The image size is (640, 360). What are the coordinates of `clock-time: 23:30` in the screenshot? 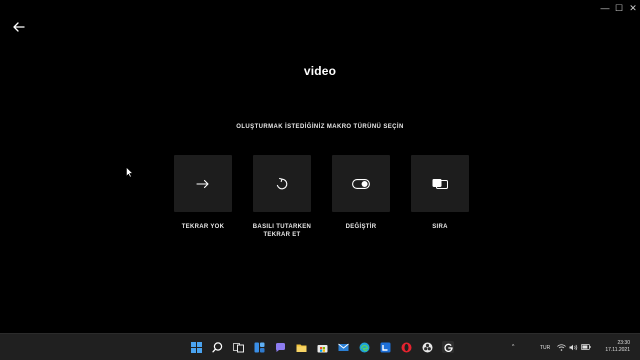 It's located at (623, 343).